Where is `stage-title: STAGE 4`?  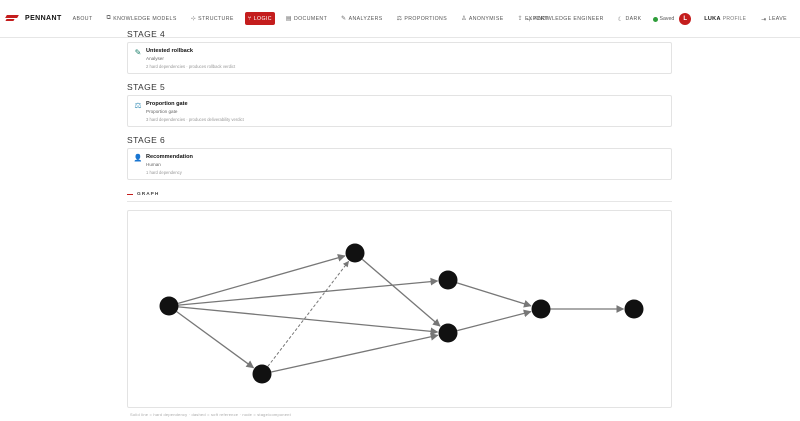
stage-title: STAGE 4 is located at coordinates (146, 34).